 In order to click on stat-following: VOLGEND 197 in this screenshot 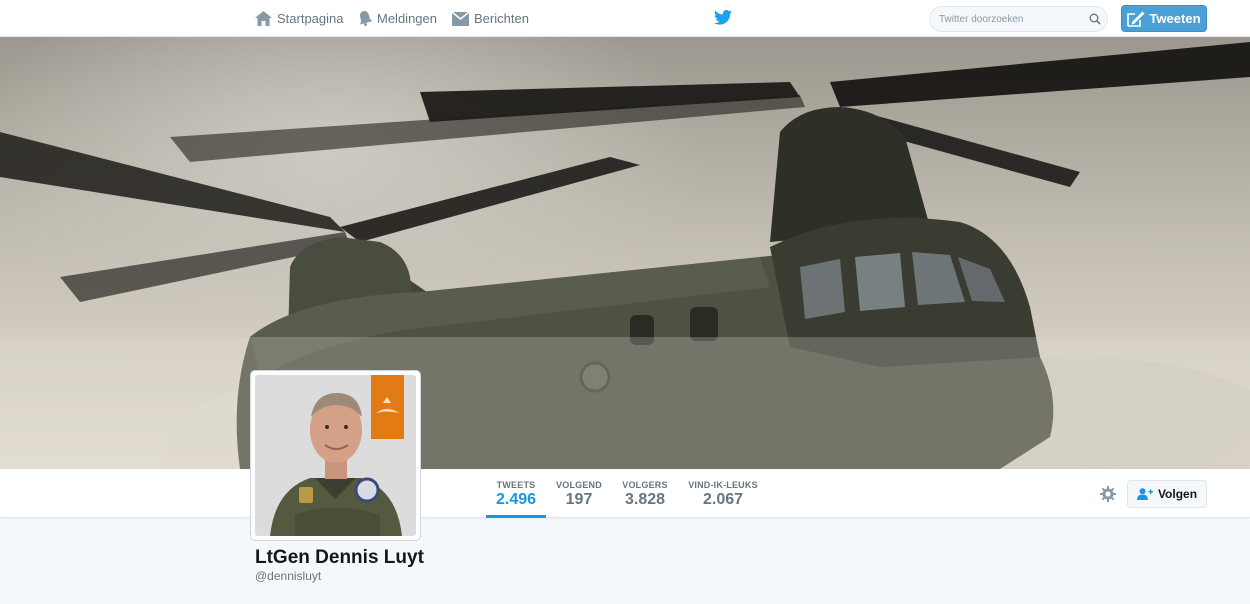, I will do `click(579, 493)`.